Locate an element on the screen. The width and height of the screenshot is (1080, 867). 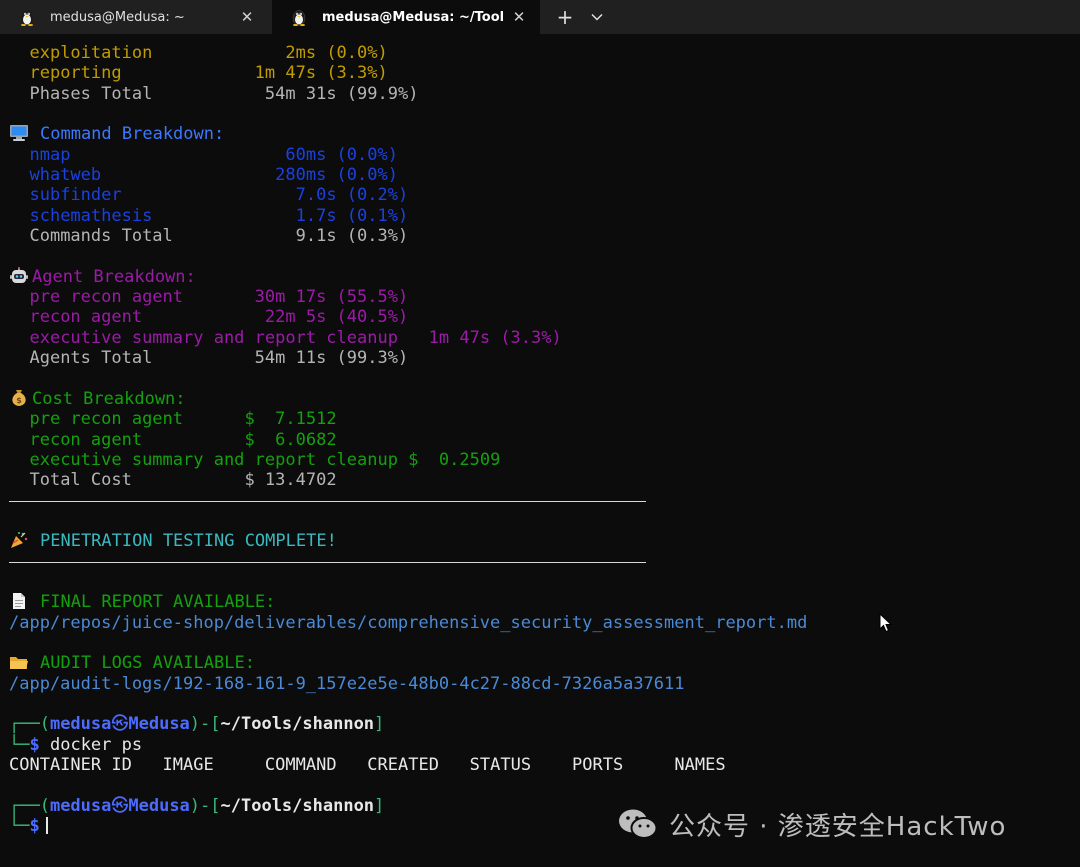
money-bag-icon: $ is located at coordinates (19, 397).